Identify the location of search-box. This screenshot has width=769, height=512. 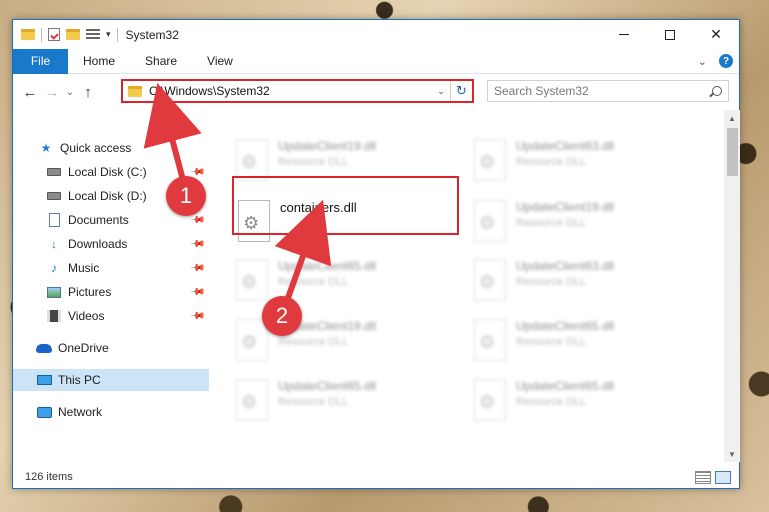
(608, 91).